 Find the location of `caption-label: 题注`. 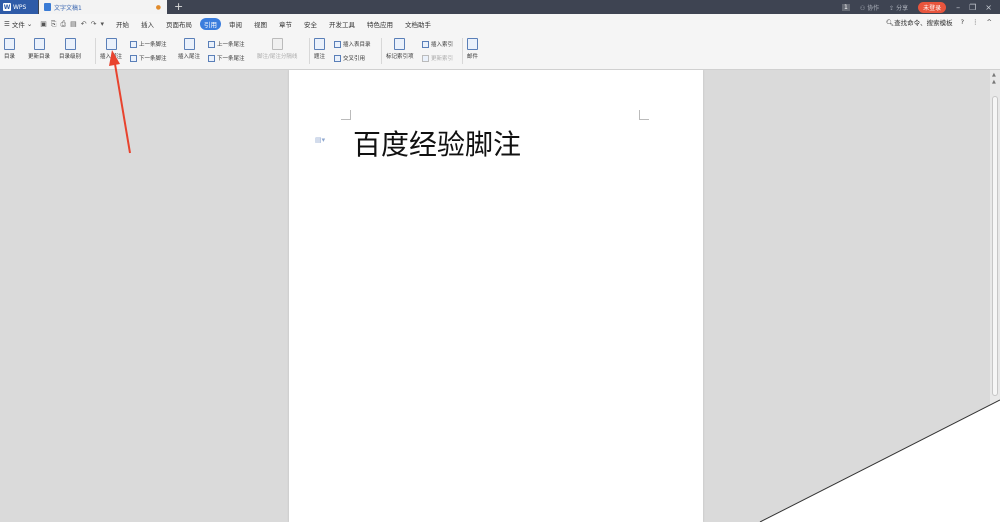

caption-label: 题注 is located at coordinates (320, 57).